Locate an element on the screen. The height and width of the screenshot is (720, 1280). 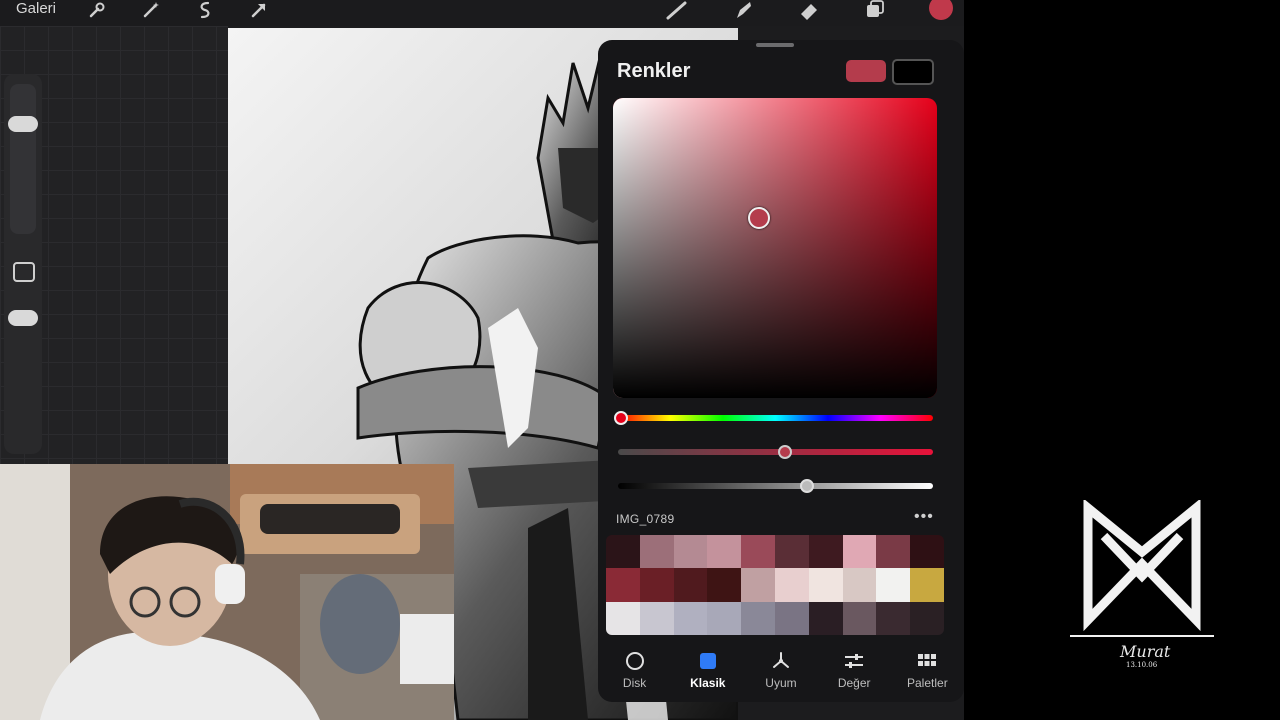
palette-swatch-grid is located at coordinates (775, 585).